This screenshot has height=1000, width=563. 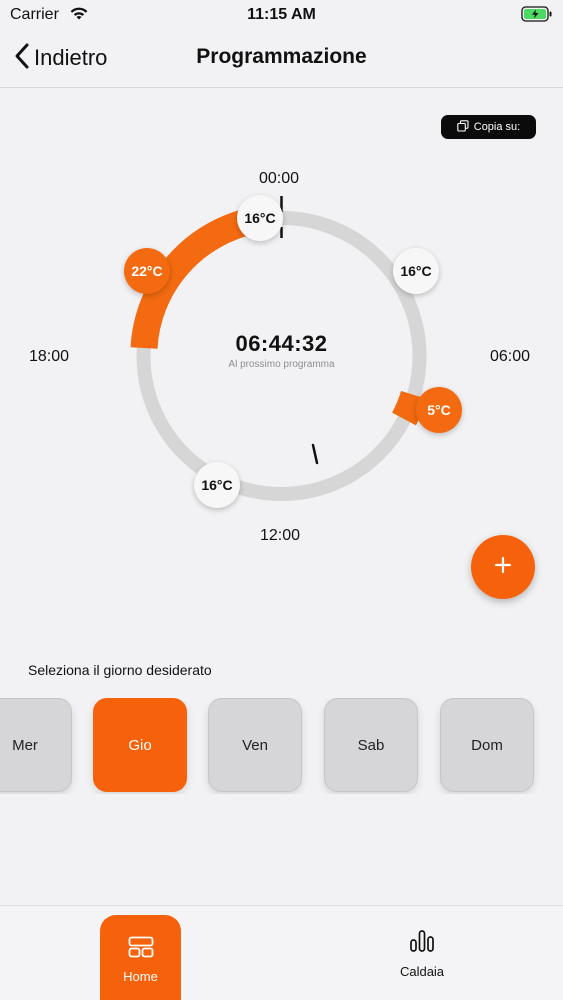 I want to click on bar-chart-icon, so click(x=422, y=942).